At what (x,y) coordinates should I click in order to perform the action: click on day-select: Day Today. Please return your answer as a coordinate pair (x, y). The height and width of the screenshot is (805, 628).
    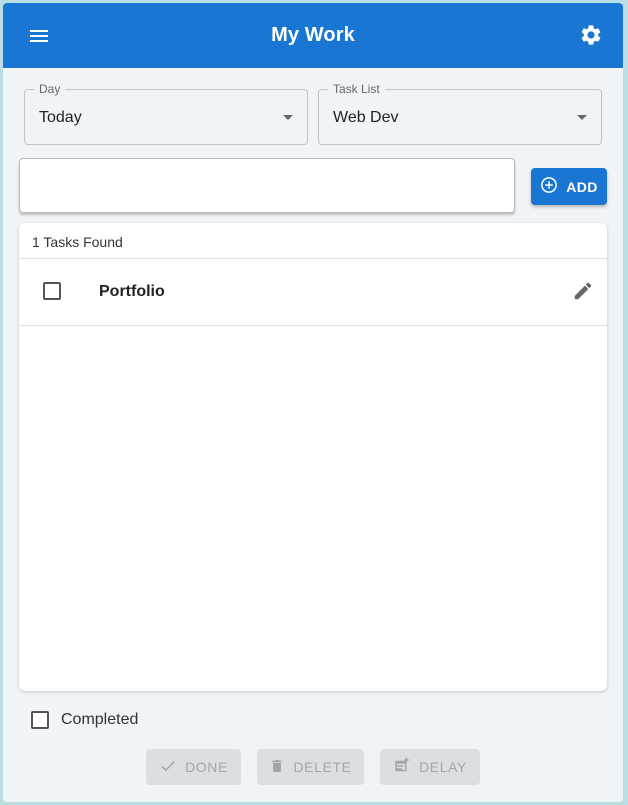
    Looking at the image, I should click on (166, 113).